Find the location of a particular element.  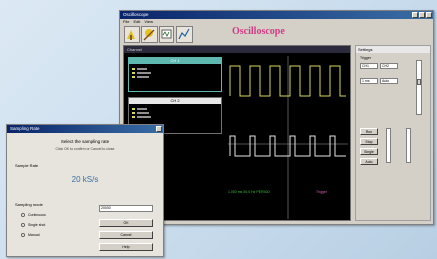

ch2-line-c is located at coordinates (144, 117).